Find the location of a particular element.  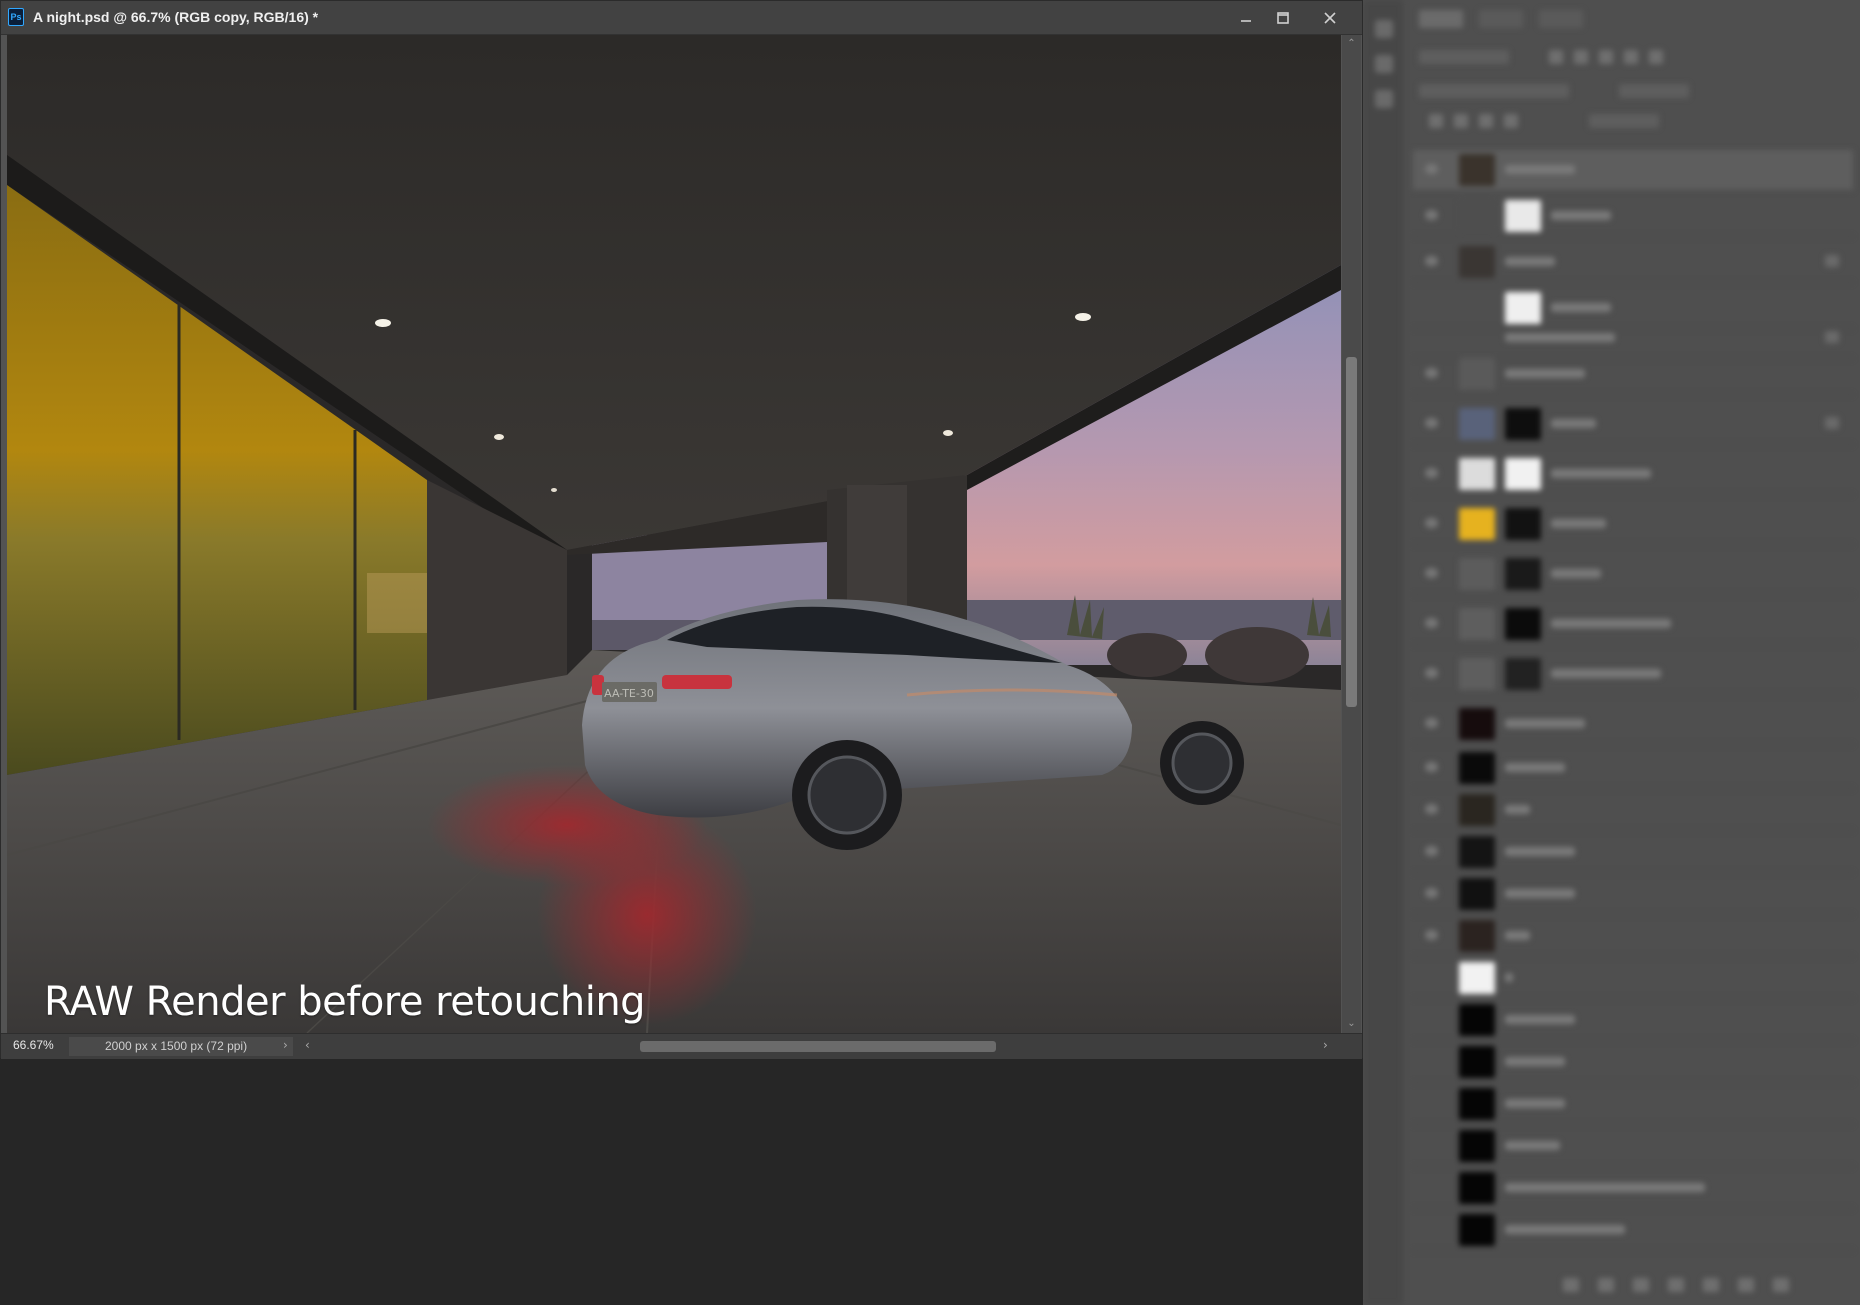

fill-field is located at coordinates (1624, 121).